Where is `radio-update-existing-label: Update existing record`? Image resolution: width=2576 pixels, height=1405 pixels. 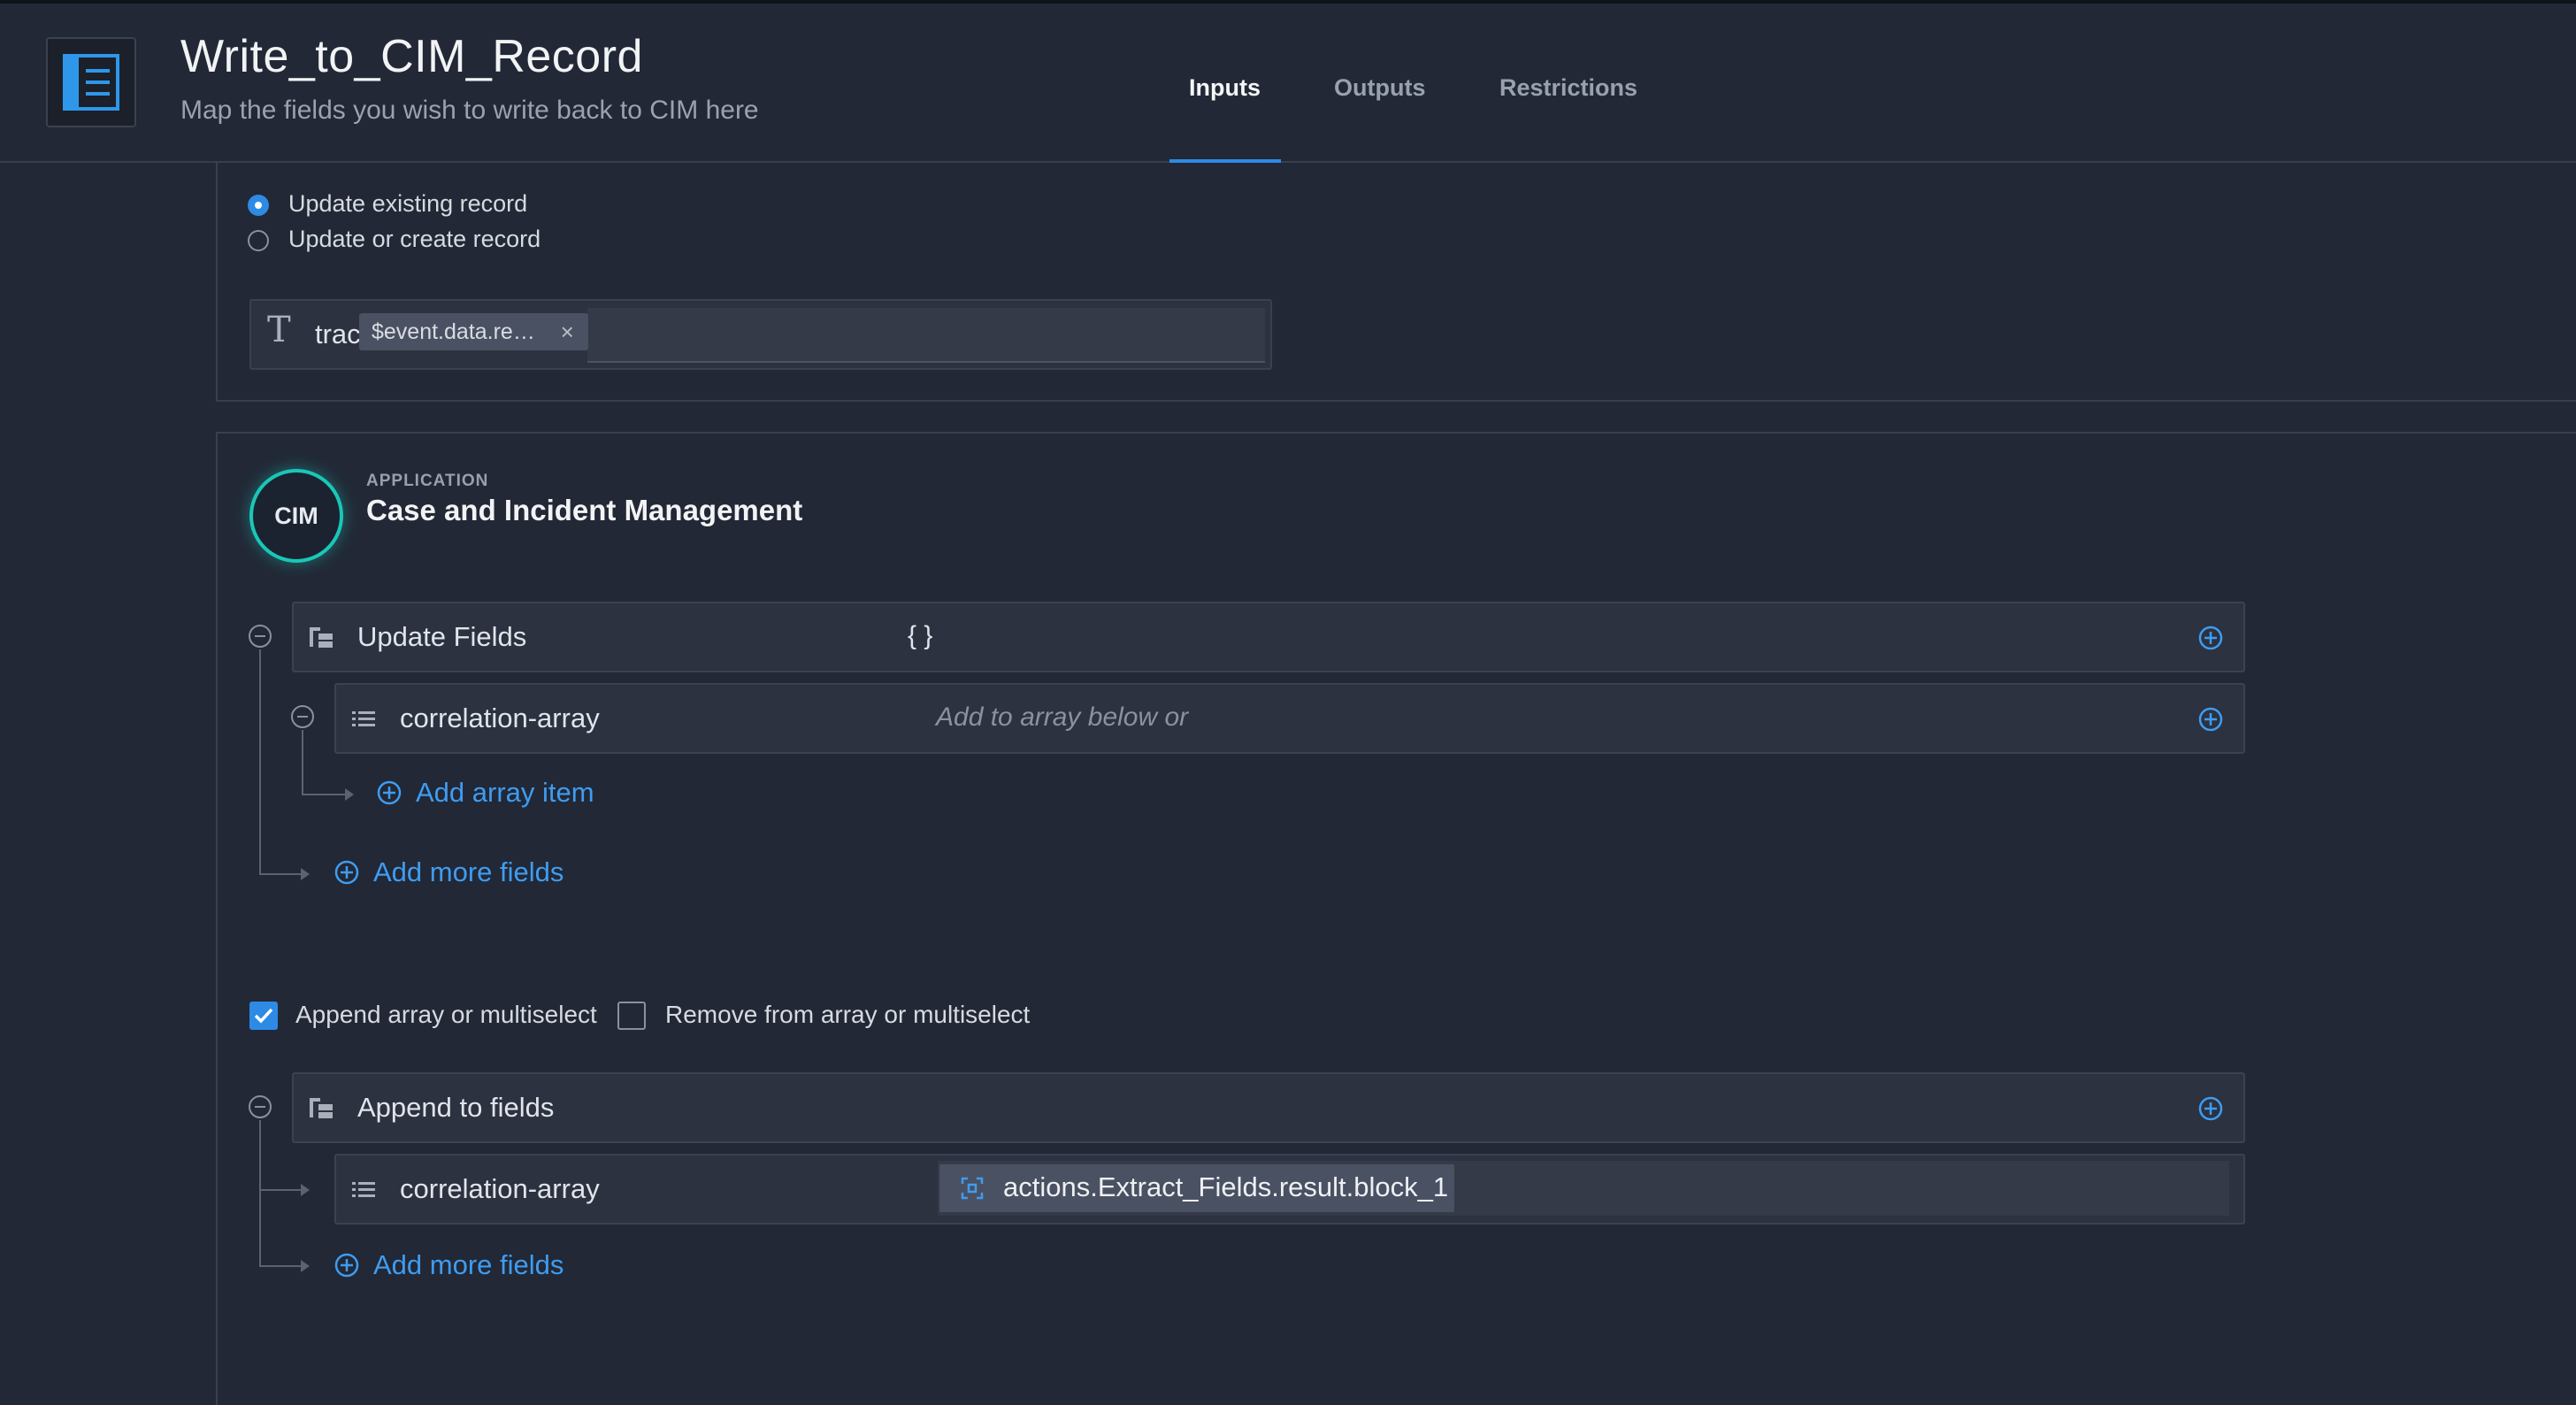
radio-update-existing-label: Update existing record is located at coordinates (408, 203).